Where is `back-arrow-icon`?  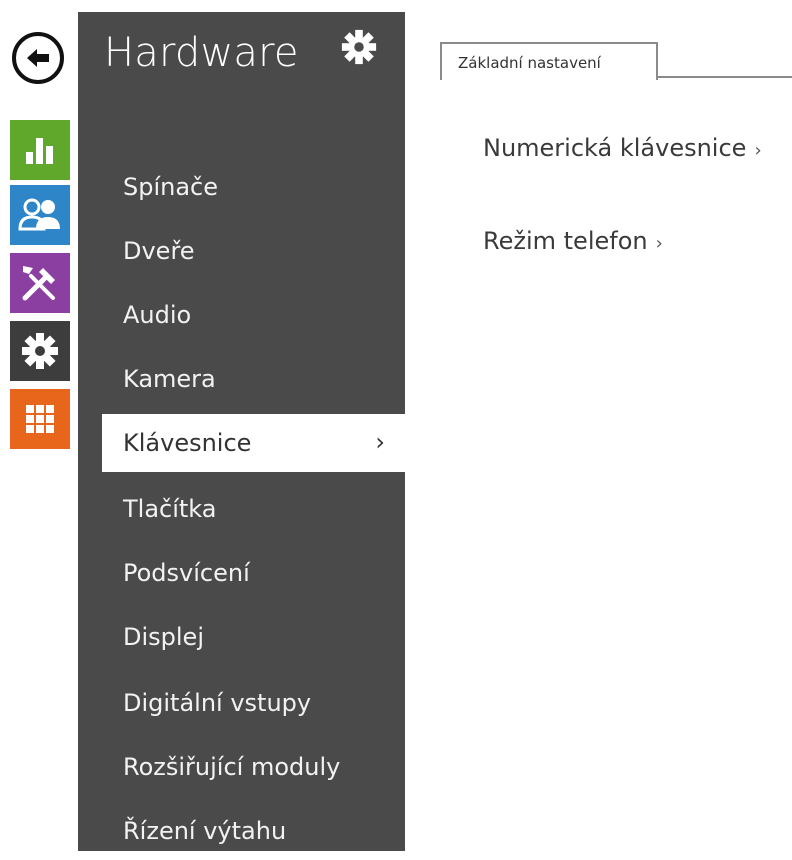 back-arrow-icon is located at coordinates (38, 58).